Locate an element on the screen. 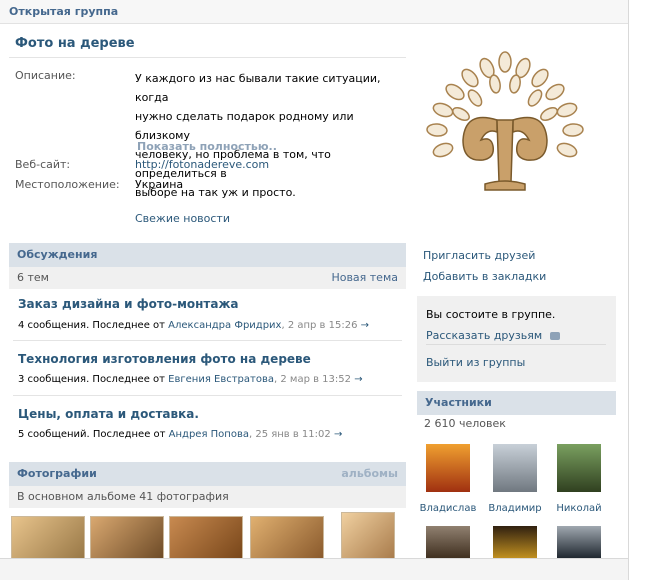 The image size is (646, 580). tell-friends-link: Рассказать друзьям is located at coordinates (493, 335).